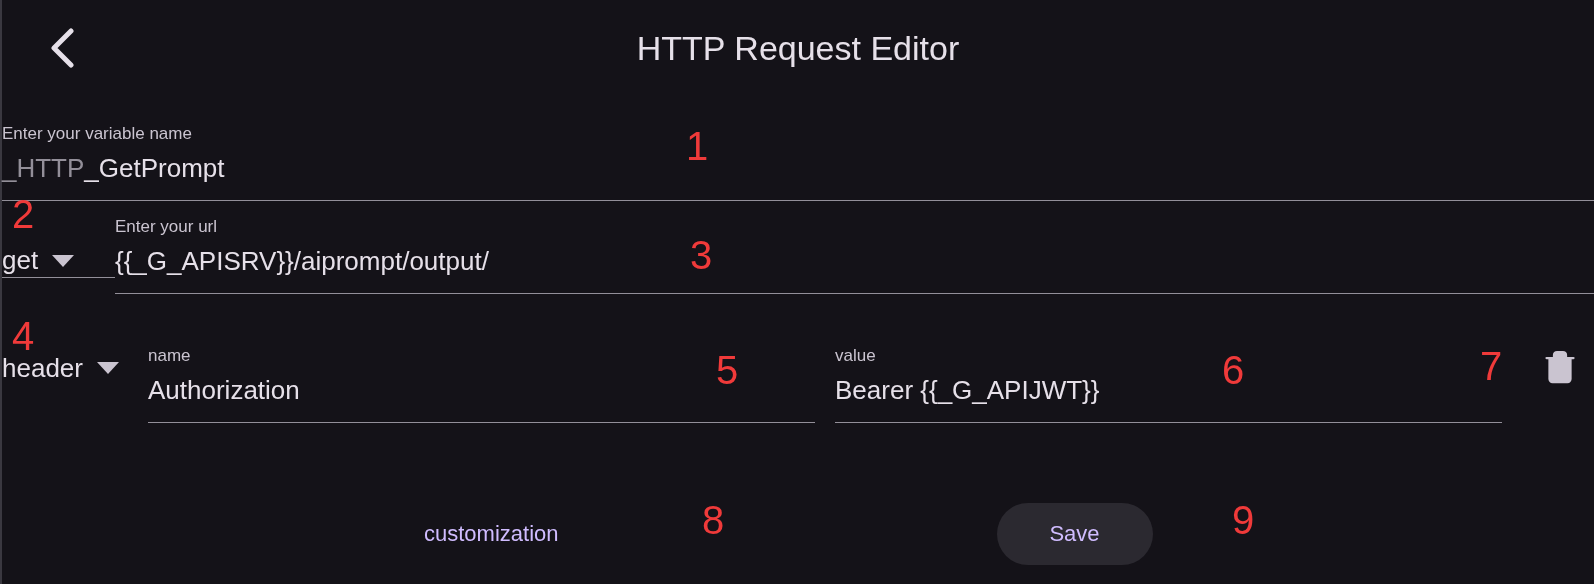 The image size is (1594, 584). I want to click on annotation-number: 3, so click(701, 255).